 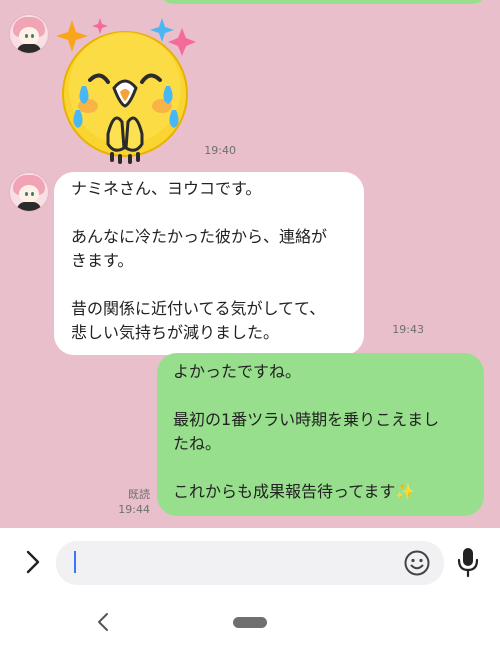 What do you see at coordinates (75, 562) in the screenshot?
I see `text-cursor` at bounding box center [75, 562].